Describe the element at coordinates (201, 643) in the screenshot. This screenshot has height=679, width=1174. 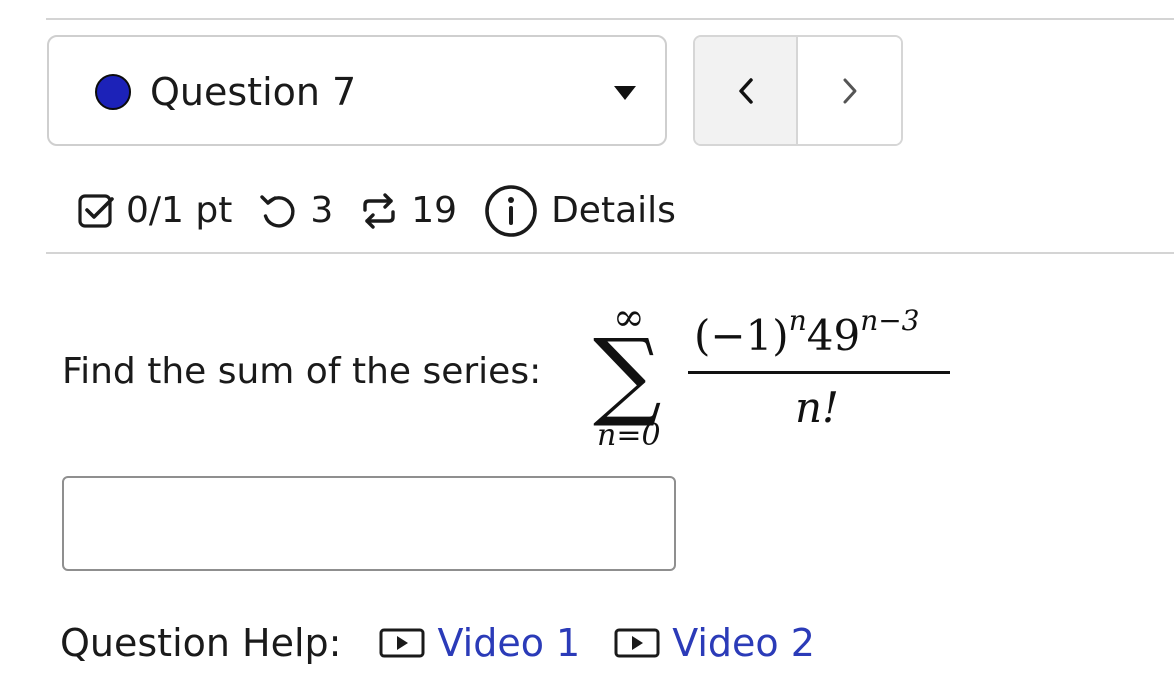
I see `question-help-label: Question Help:` at that location.